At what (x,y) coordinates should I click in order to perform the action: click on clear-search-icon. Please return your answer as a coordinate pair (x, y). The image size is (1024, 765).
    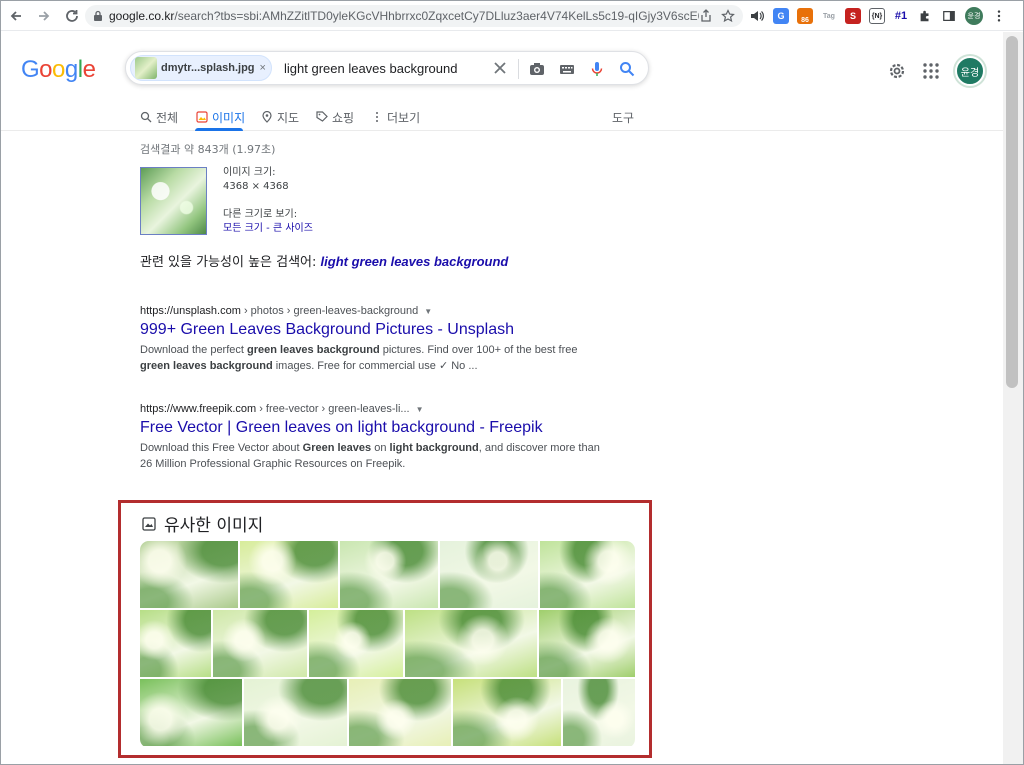
    Looking at the image, I should click on (500, 68).